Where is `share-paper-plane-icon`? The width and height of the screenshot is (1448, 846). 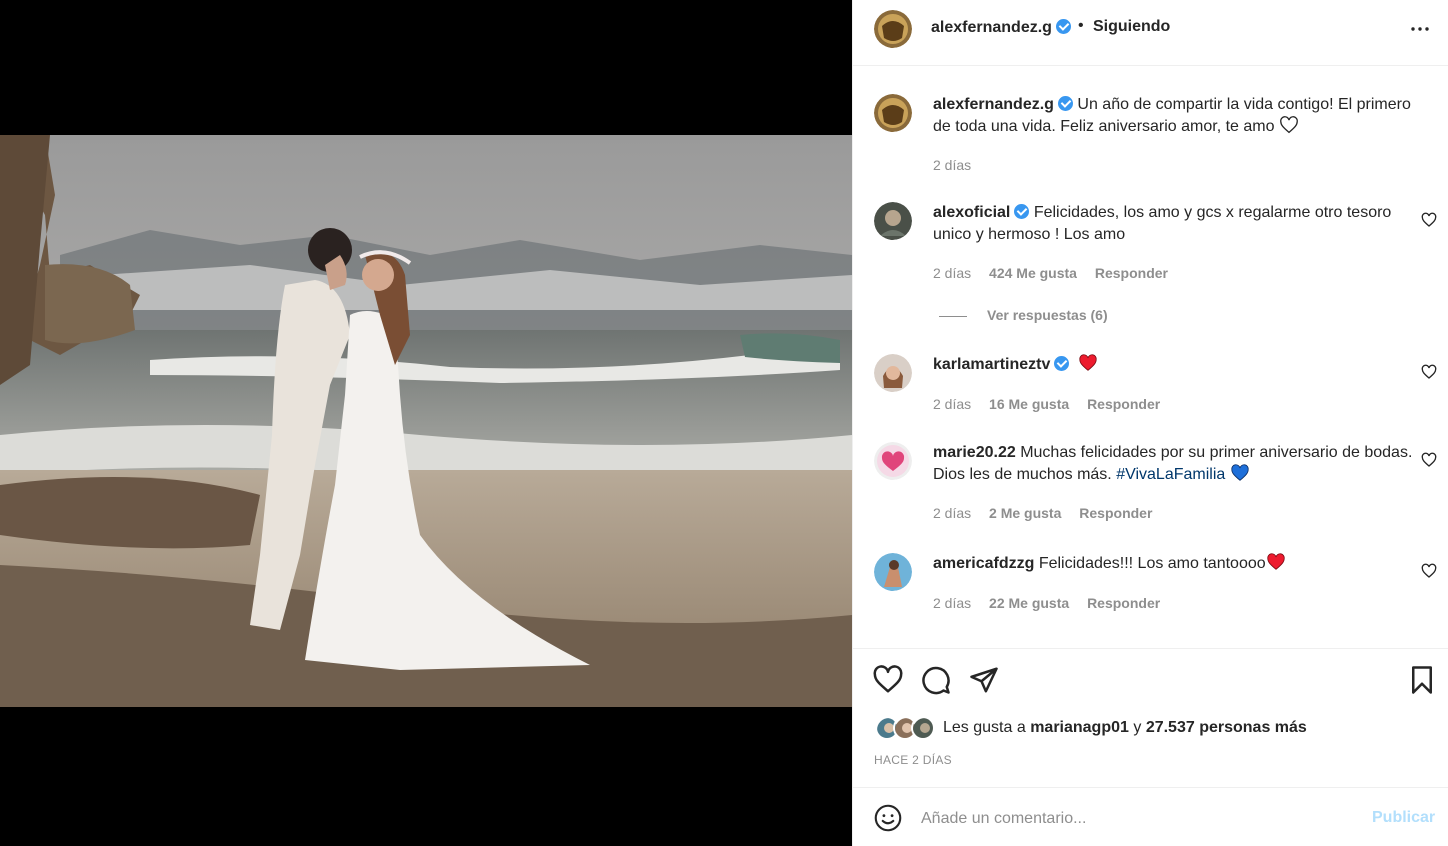
share-paper-plane-icon is located at coordinates (984, 680).